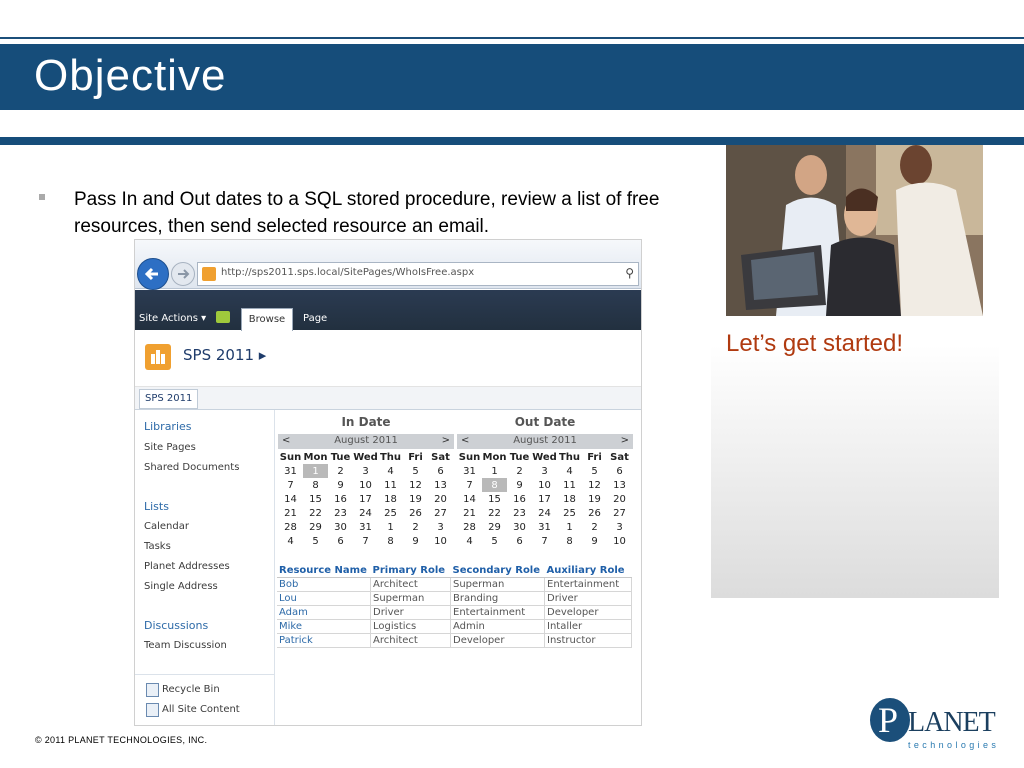 This screenshot has height=768, width=1024. Describe the element at coordinates (440, 513) in the screenshot. I see `in-date-day: 27` at that location.